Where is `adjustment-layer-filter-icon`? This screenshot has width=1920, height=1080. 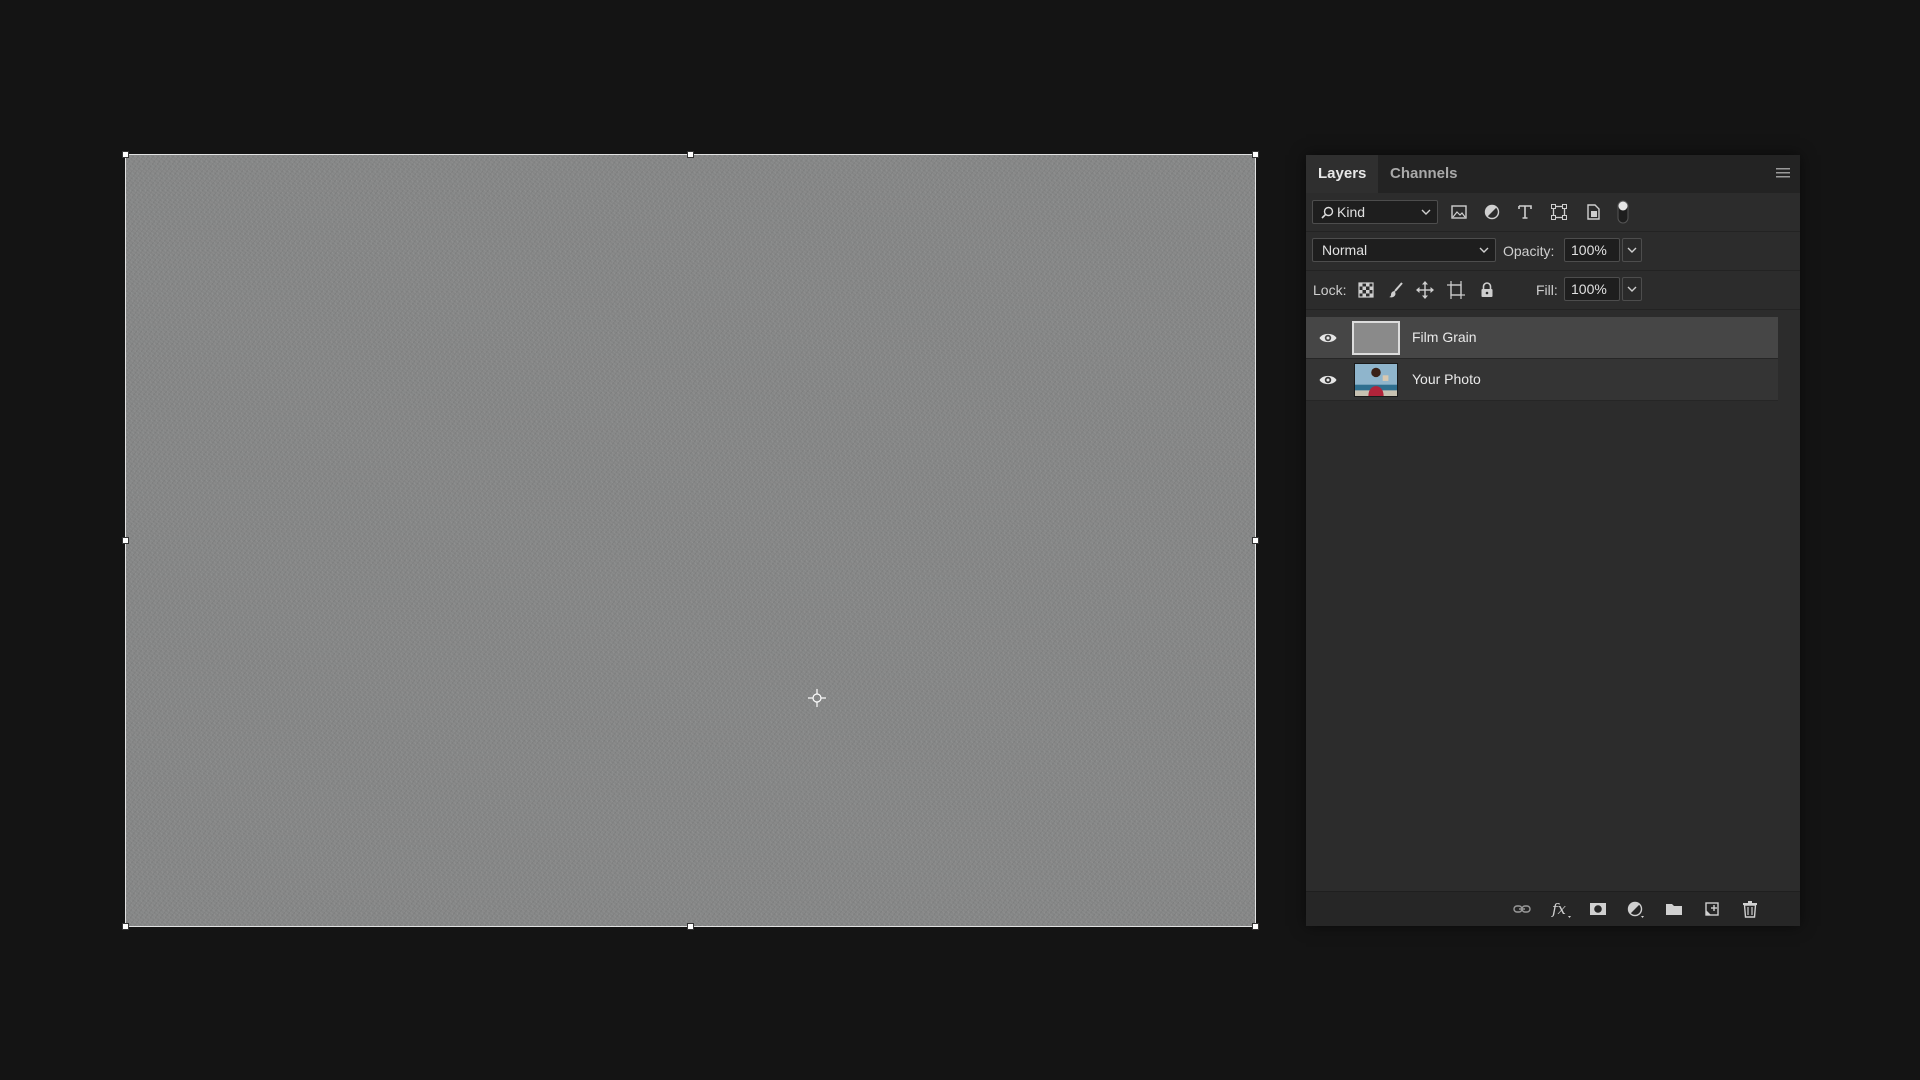
adjustment-layer-filter-icon is located at coordinates (1492, 212).